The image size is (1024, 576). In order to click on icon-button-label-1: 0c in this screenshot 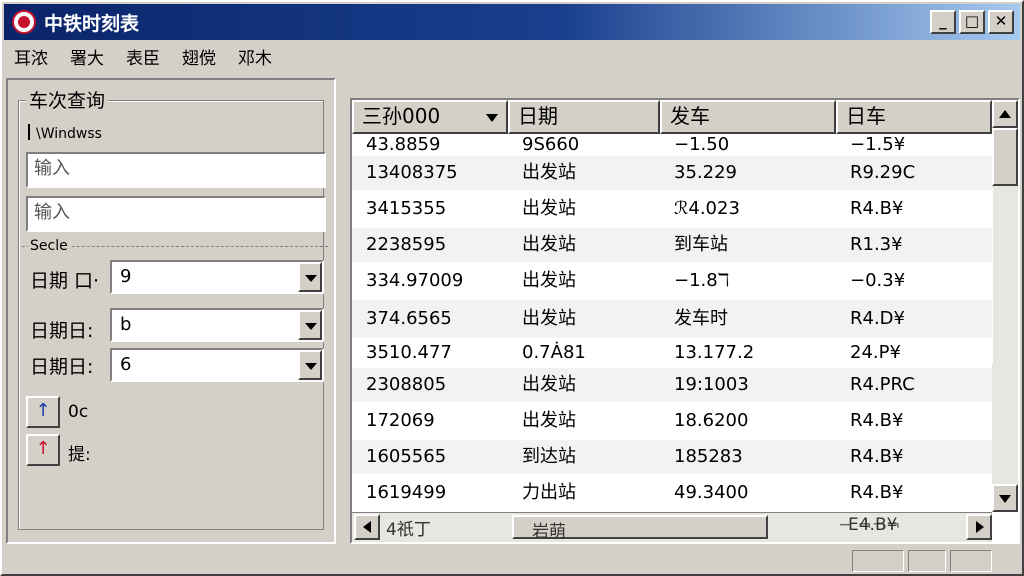, I will do `click(78, 412)`.